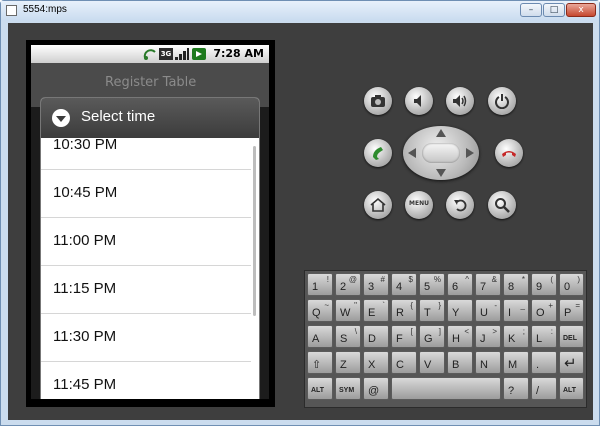 This screenshot has width=600, height=426. Describe the element at coordinates (432, 362) in the screenshot. I see `key: V` at that location.